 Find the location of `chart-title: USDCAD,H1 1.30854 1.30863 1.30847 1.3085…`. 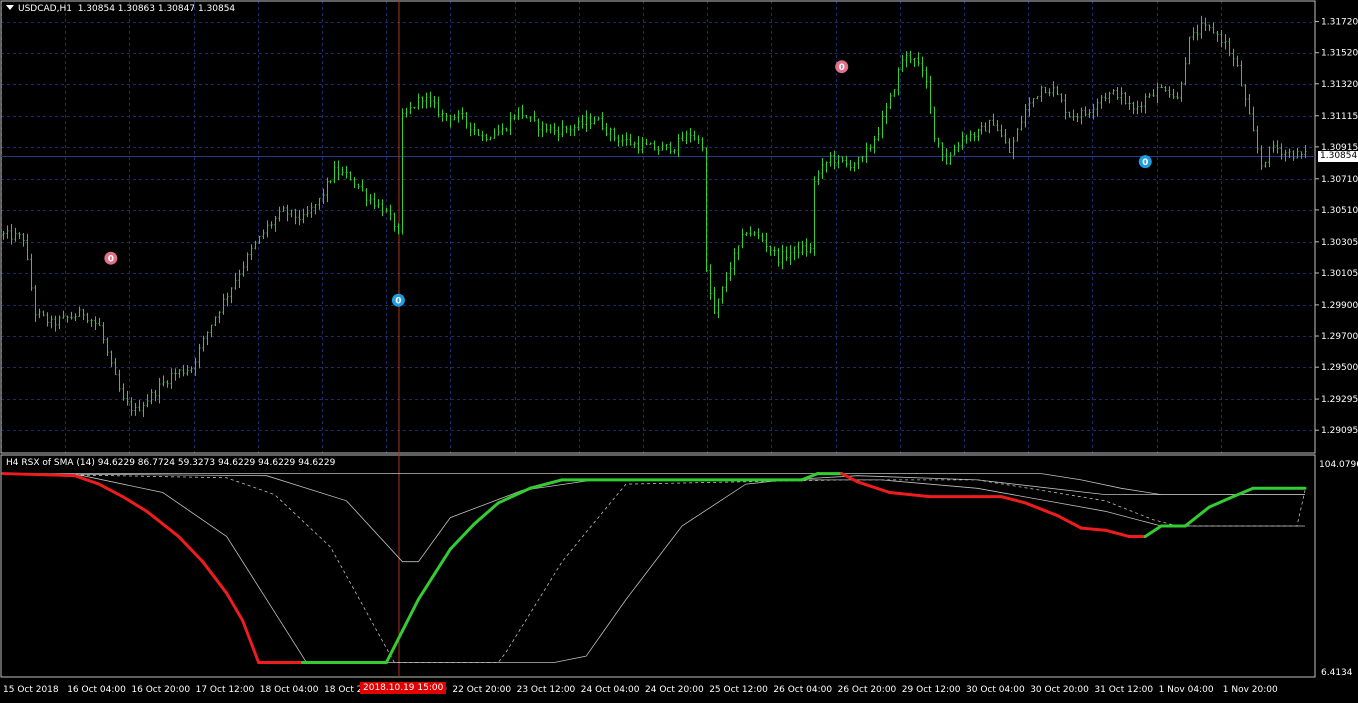

chart-title: USDCAD,H1 1.30854 1.30863 1.30847 1.3085… is located at coordinates (120, 9).